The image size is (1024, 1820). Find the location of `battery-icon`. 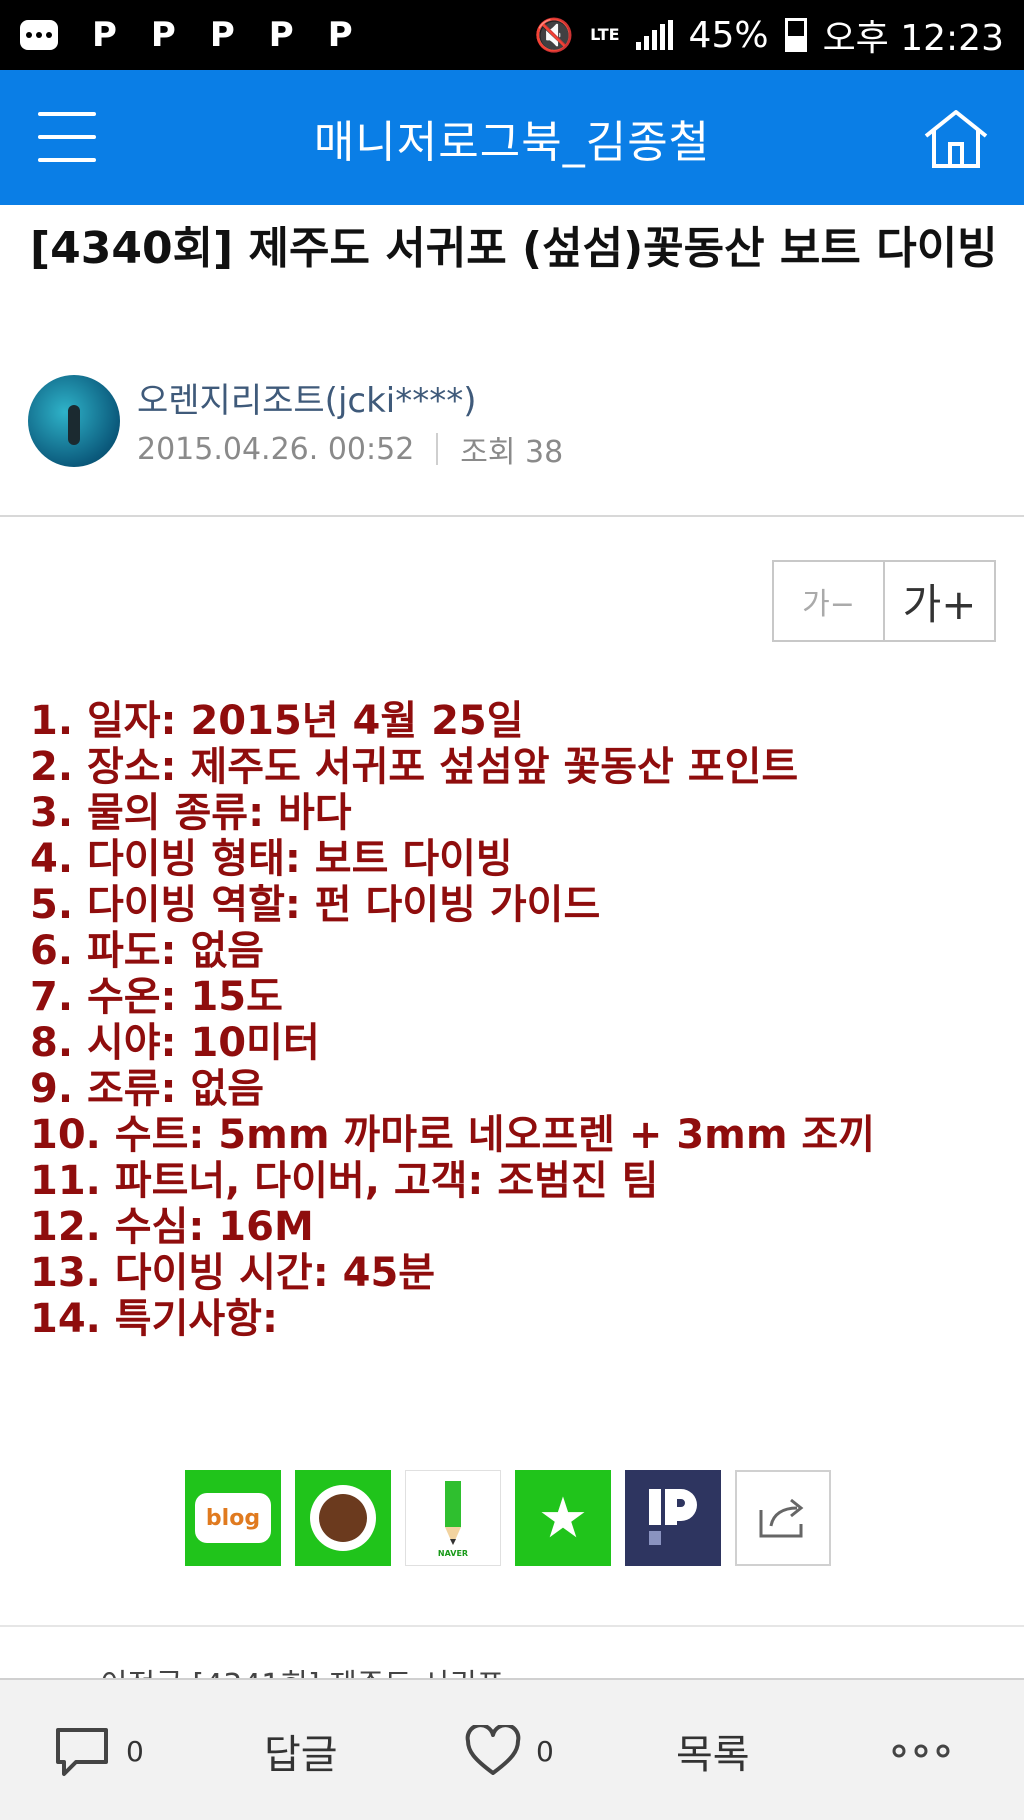

battery-icon is located at coordinates (795, 35).